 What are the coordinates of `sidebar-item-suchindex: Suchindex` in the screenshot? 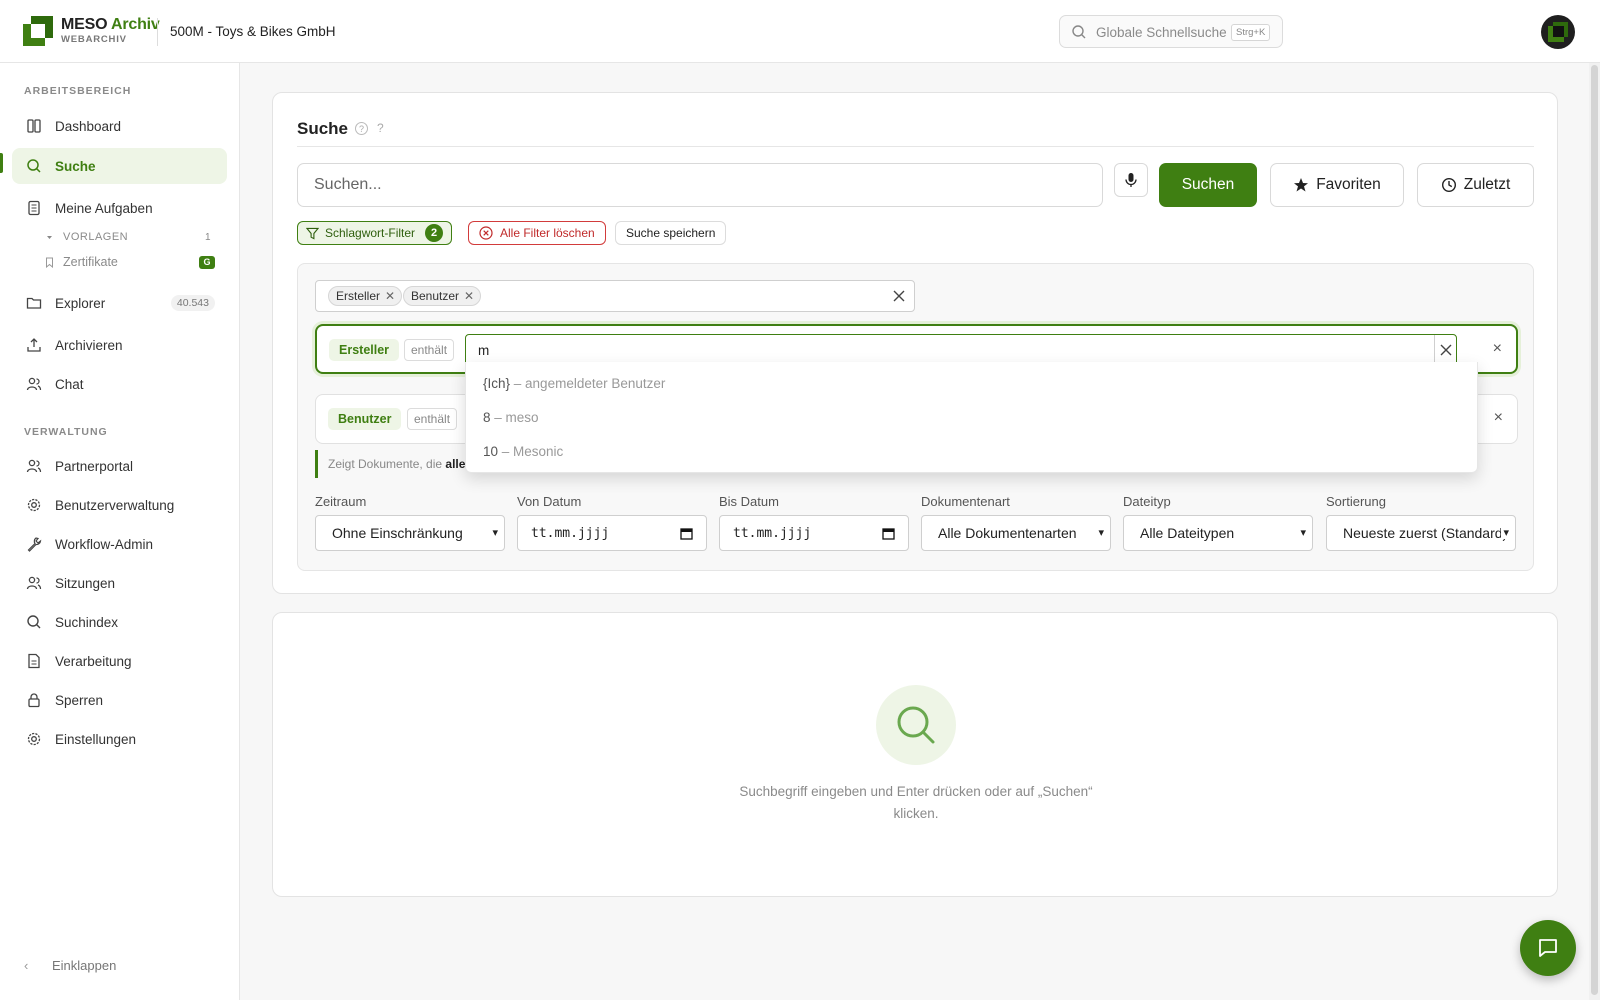 It's located at (119, 622).